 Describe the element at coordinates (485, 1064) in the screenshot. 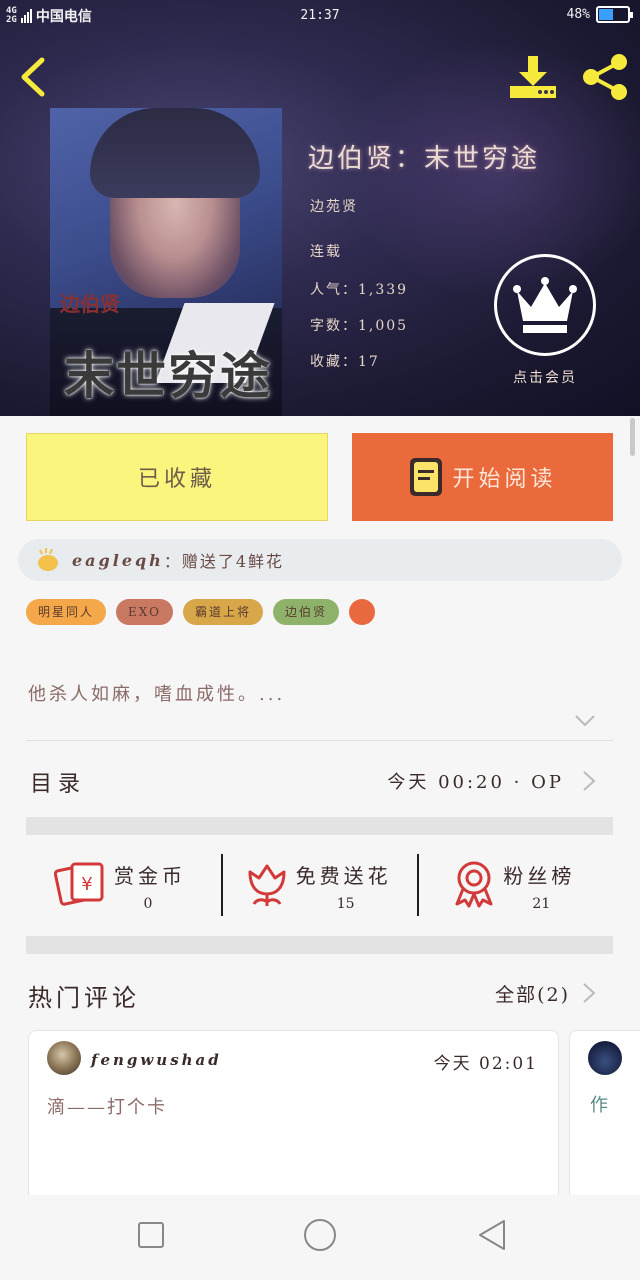

I see `comment-time: 今天 02:01` at that location.